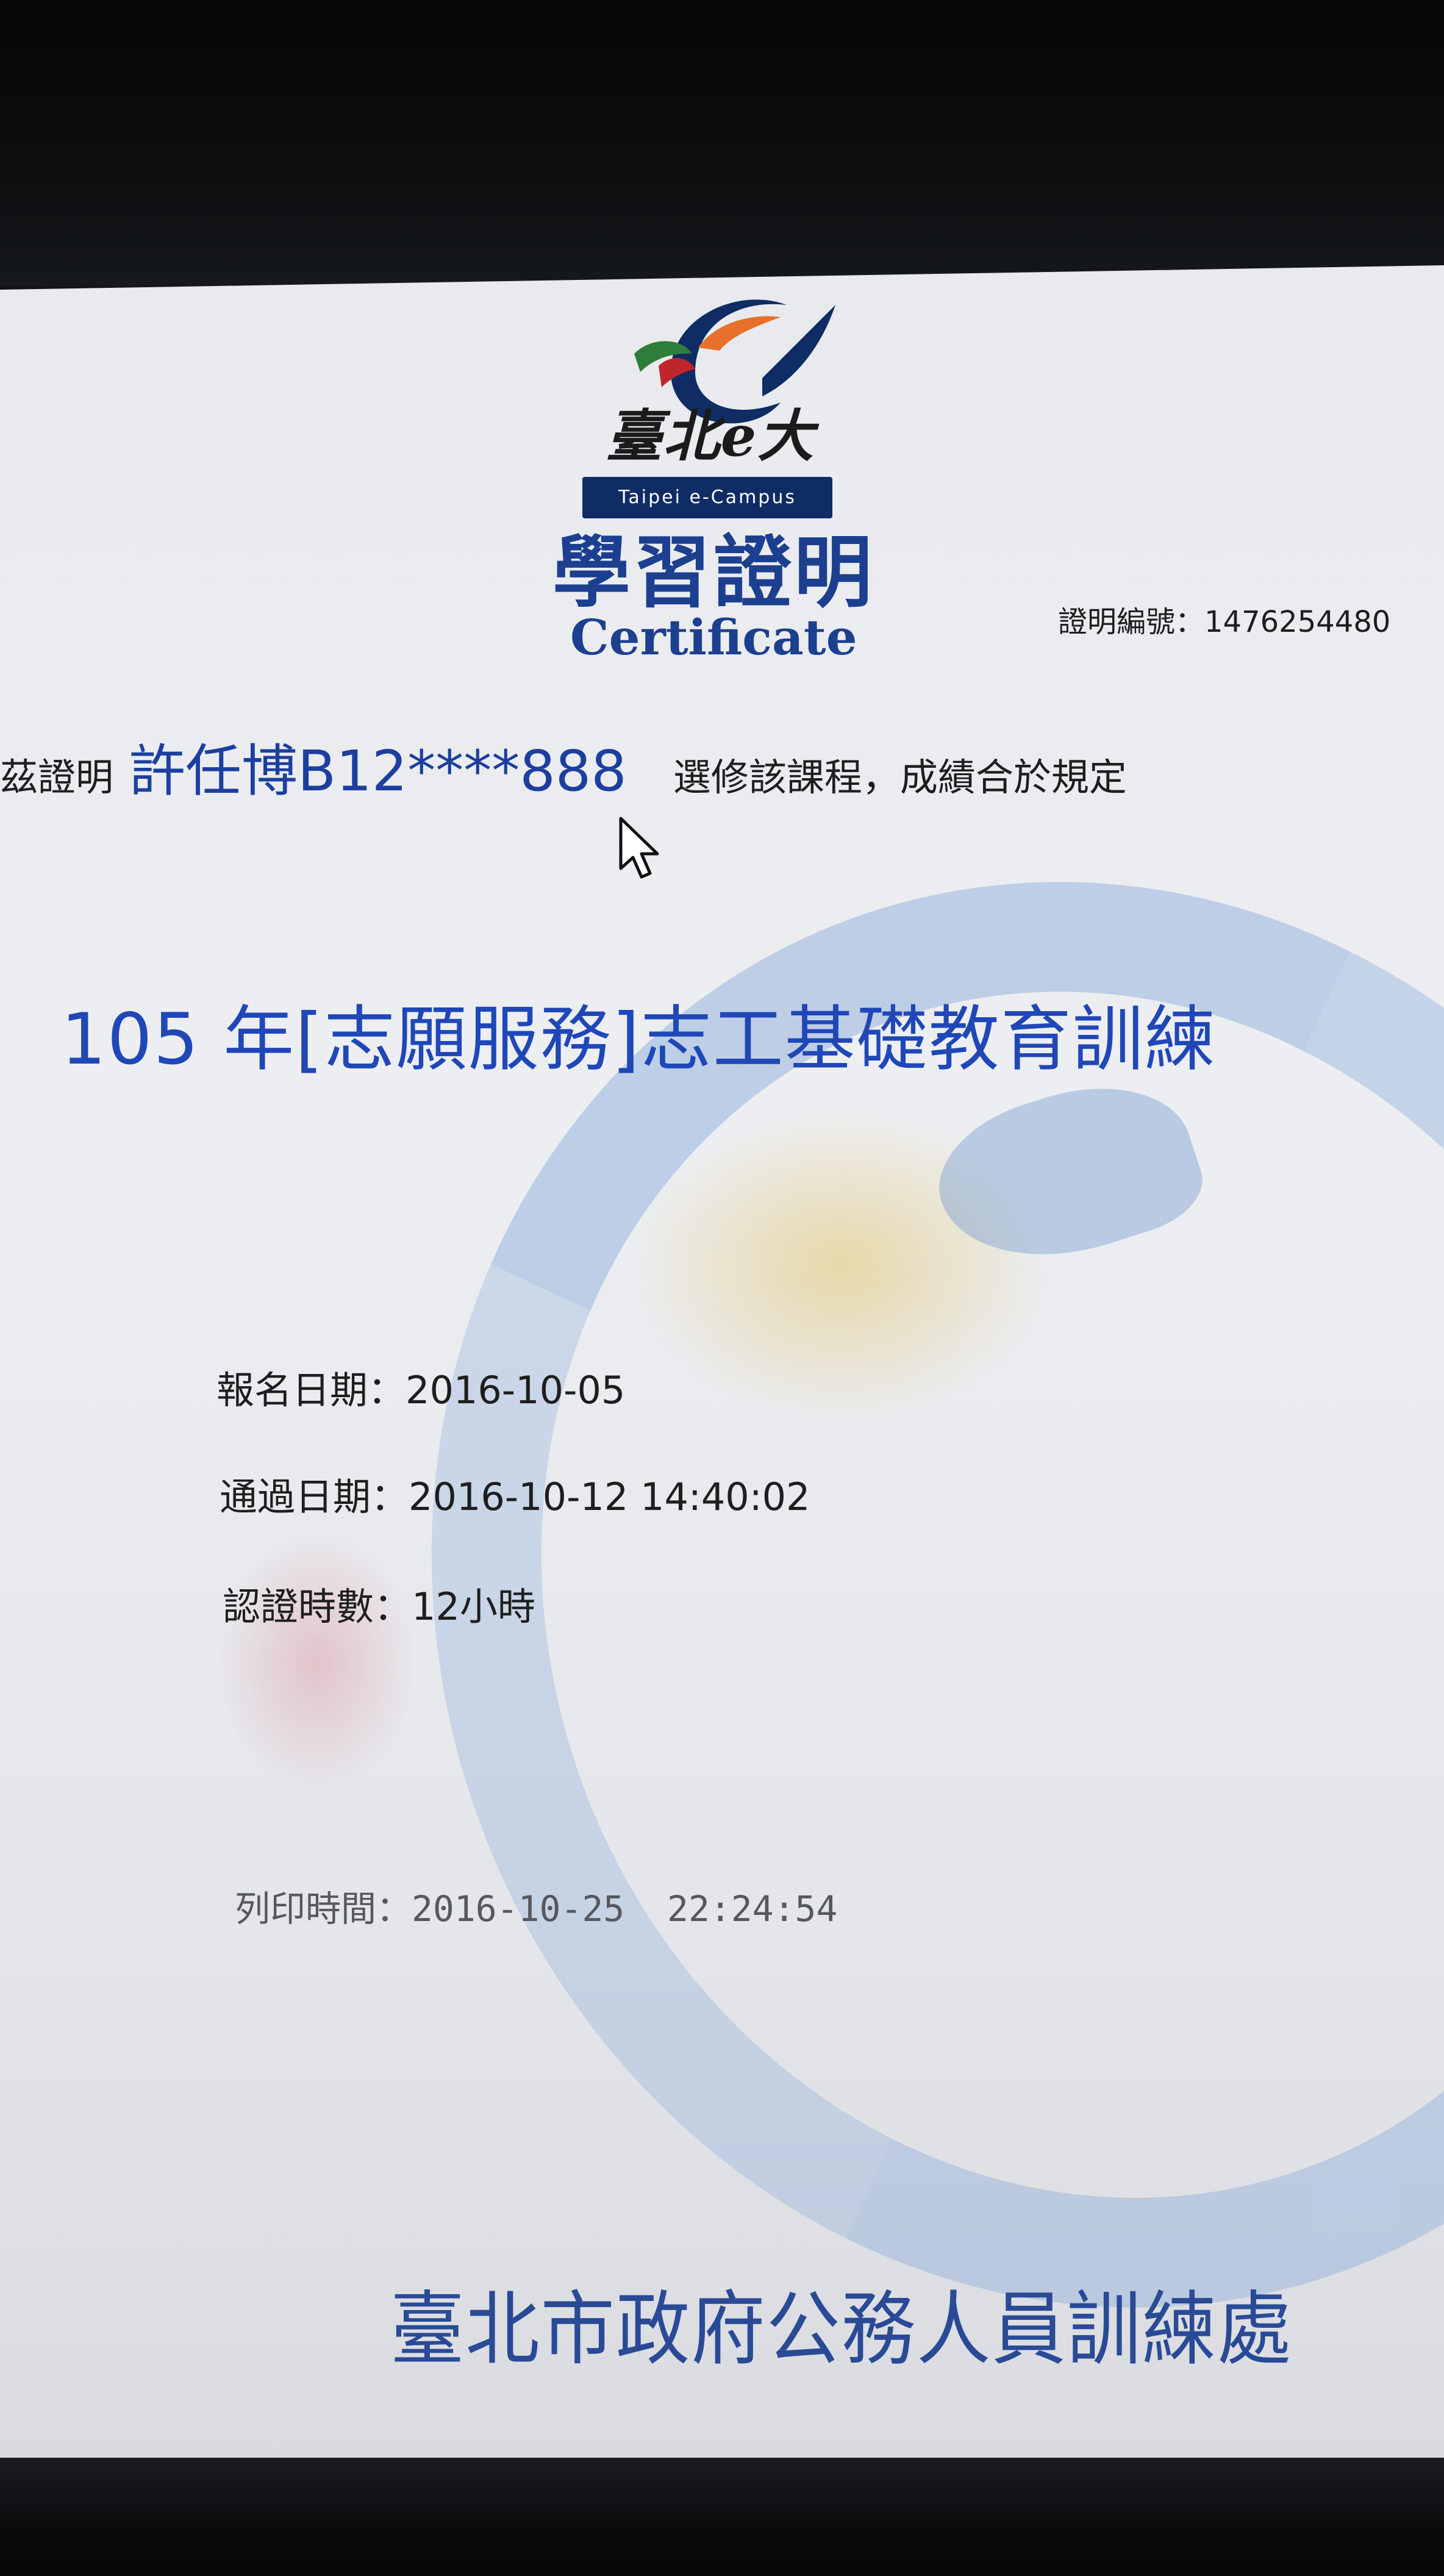  Describe the element at coordinates (841, 2330) in the screenshot. I see `issuing-agency: 臺北市政府公務人員訓練處` at that location.